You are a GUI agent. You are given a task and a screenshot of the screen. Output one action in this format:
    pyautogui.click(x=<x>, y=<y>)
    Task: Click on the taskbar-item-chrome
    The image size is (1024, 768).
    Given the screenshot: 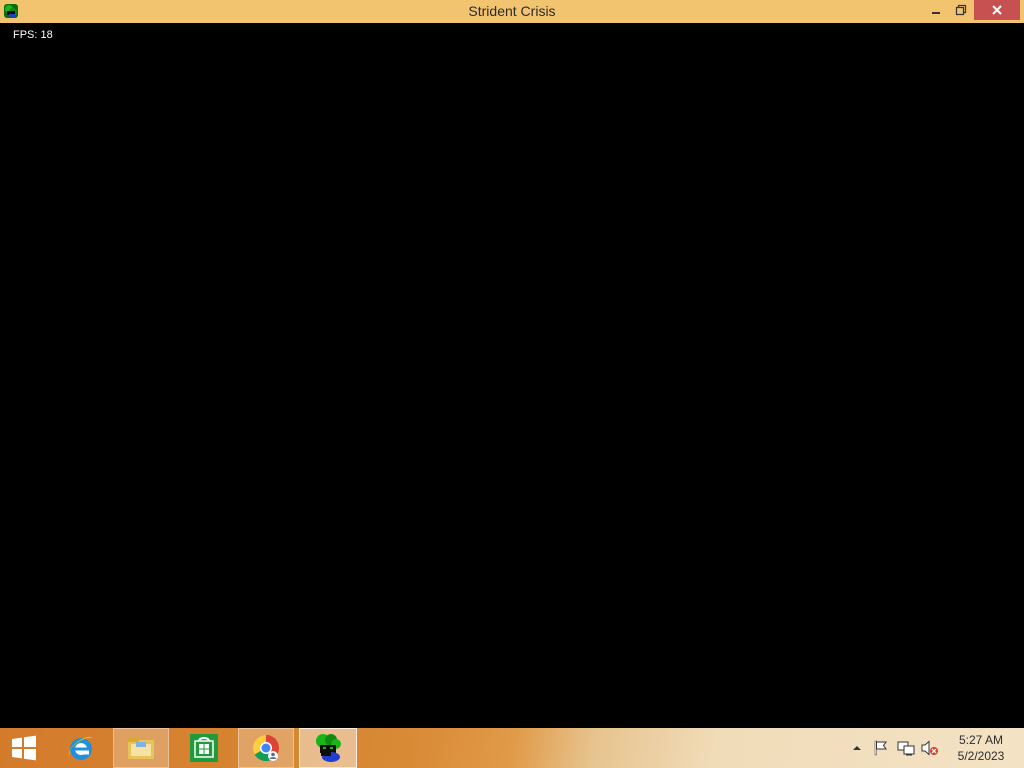 What is the action you would take?
    pyautogui.click(x=266, y=748)
    